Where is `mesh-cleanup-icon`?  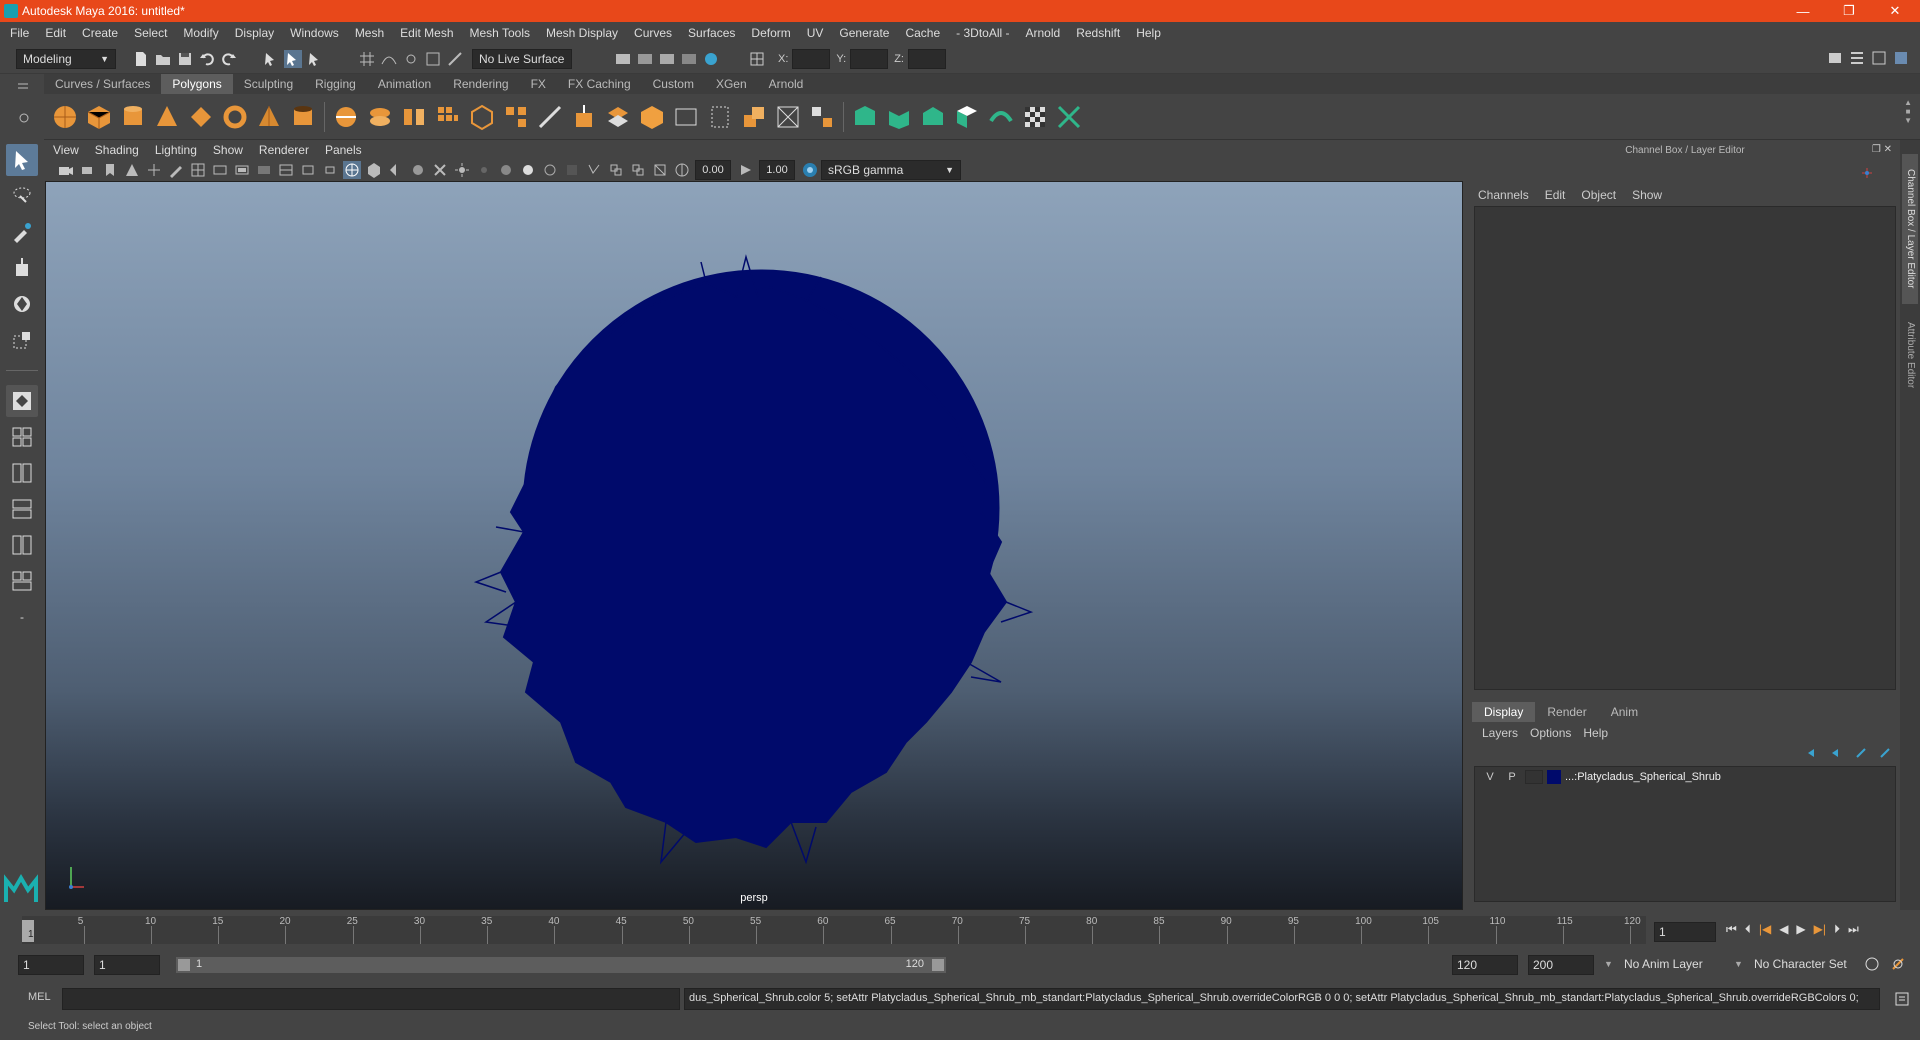
mesh-cleanup-icon is located at coordinates (865, 117).